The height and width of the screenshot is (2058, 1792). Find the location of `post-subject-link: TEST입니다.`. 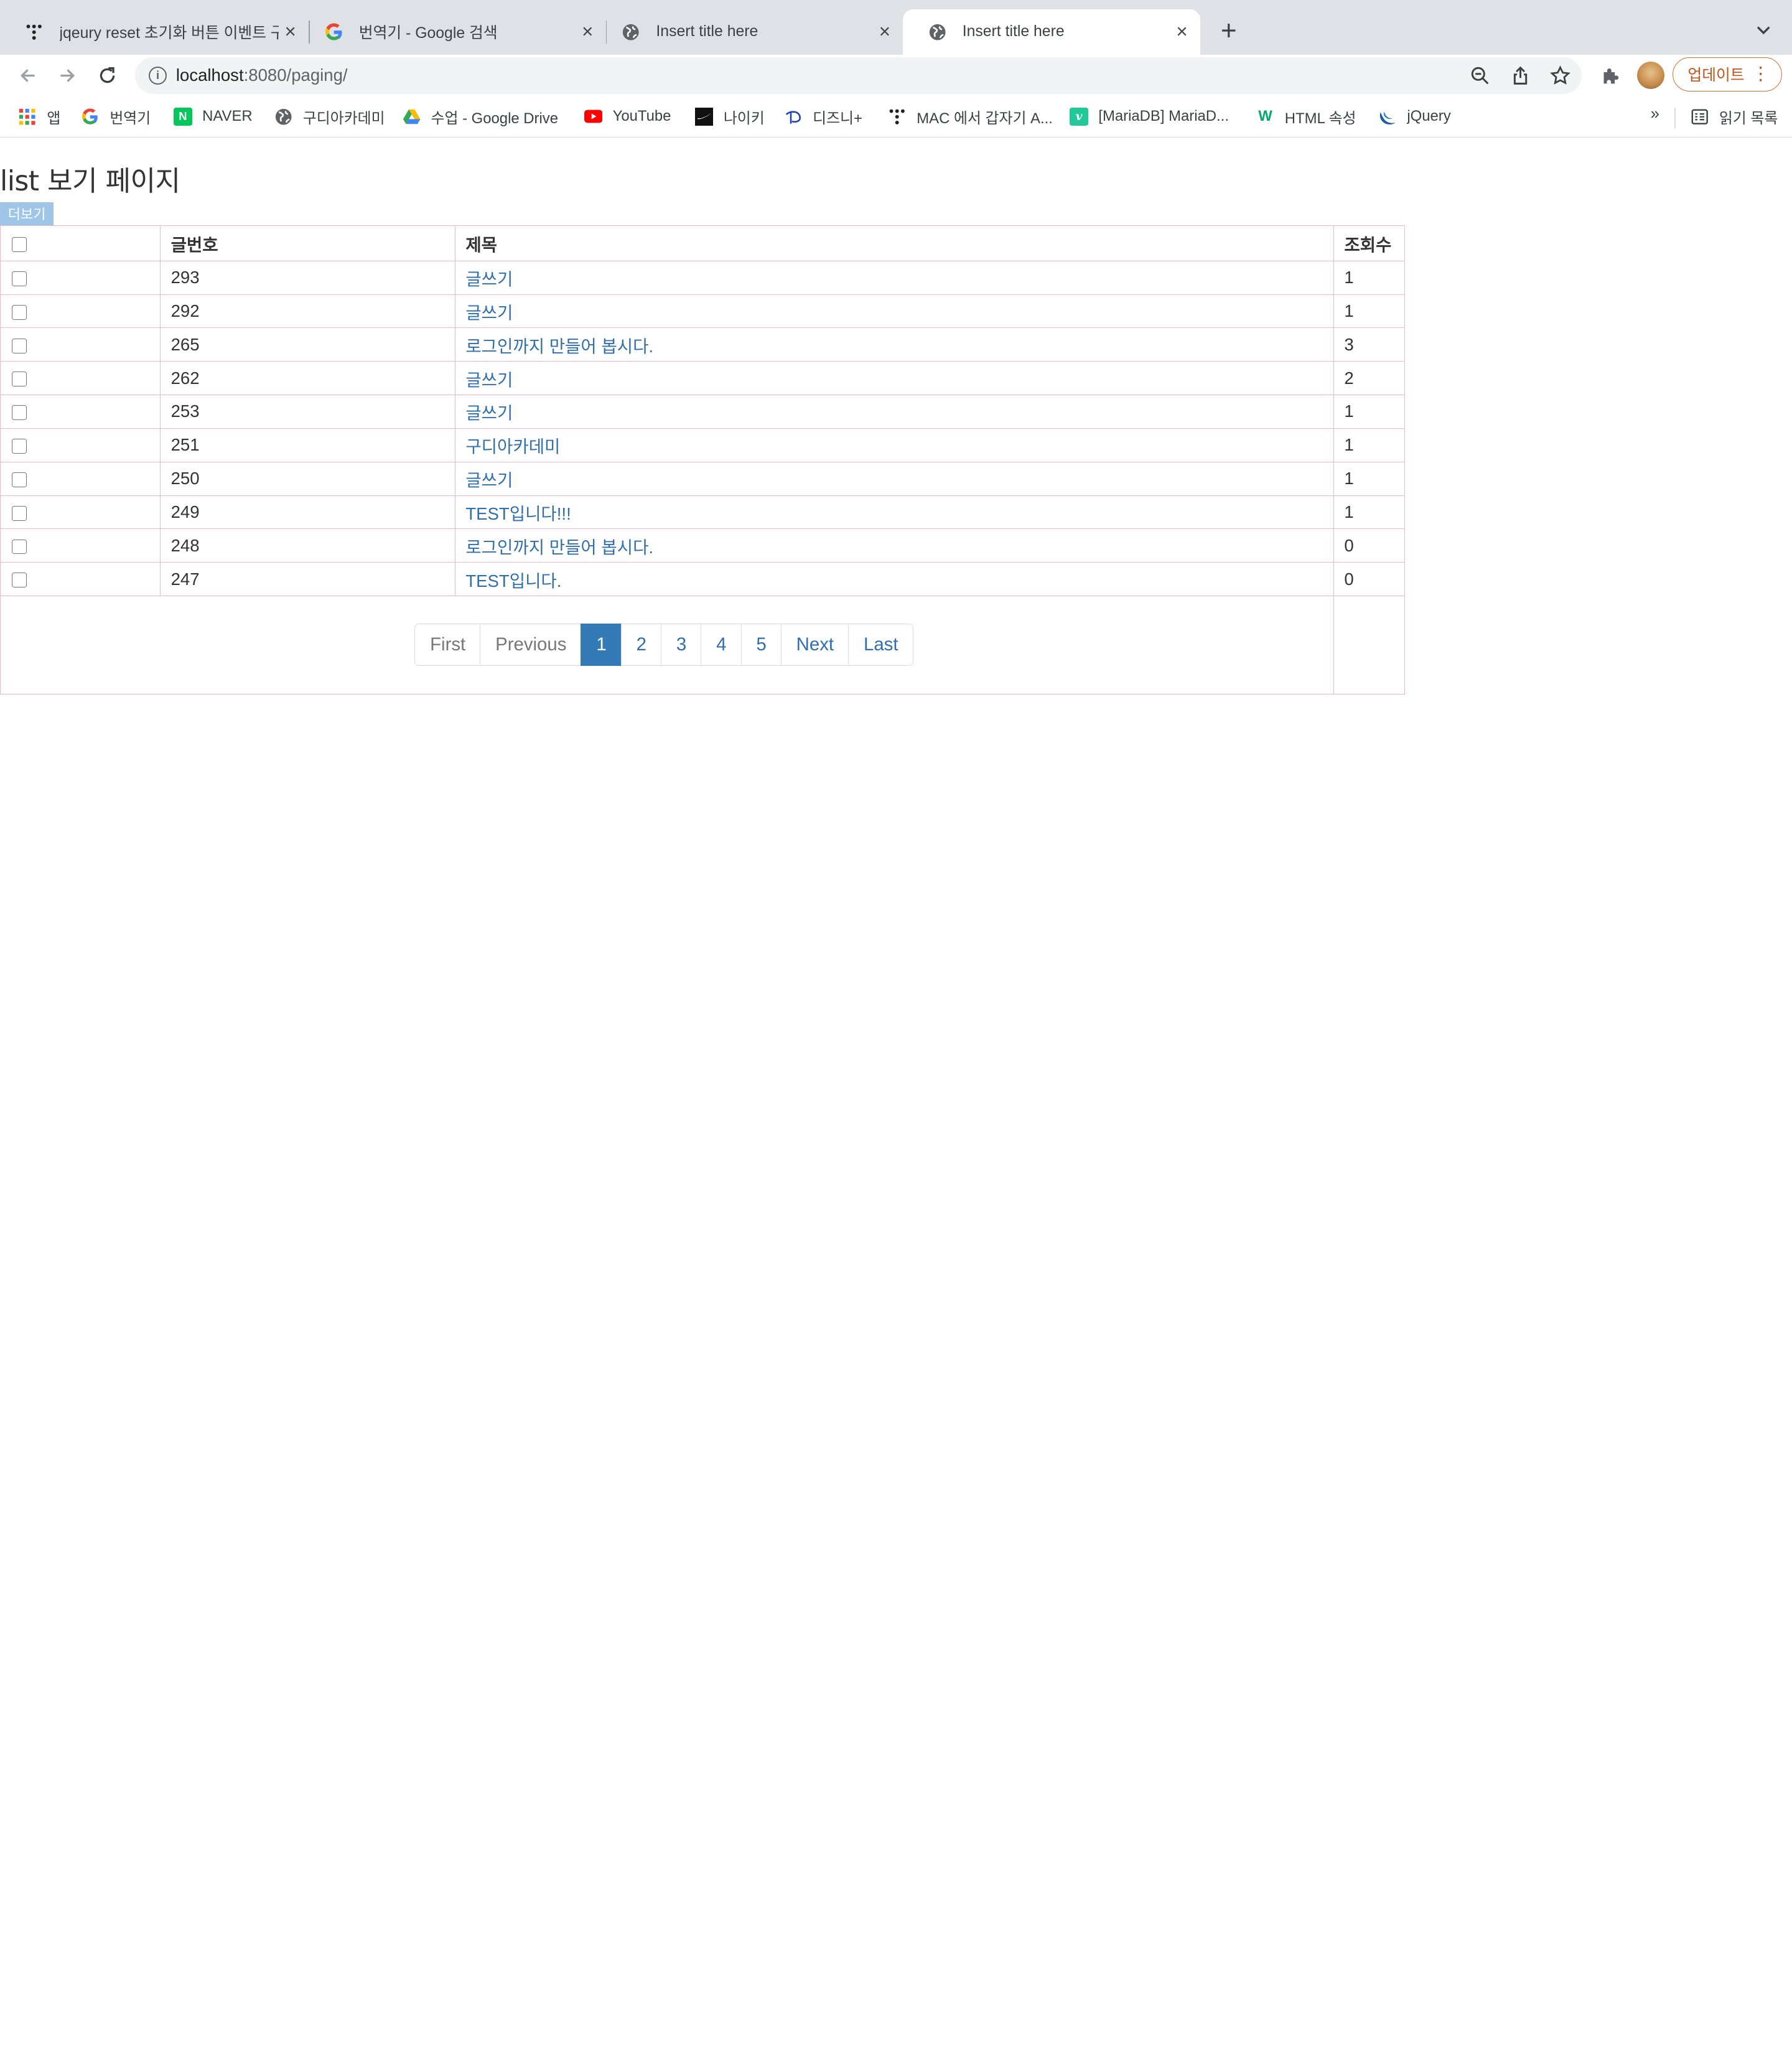

post-subject-link: TEST입니다. is located at coordinates (513, 581).